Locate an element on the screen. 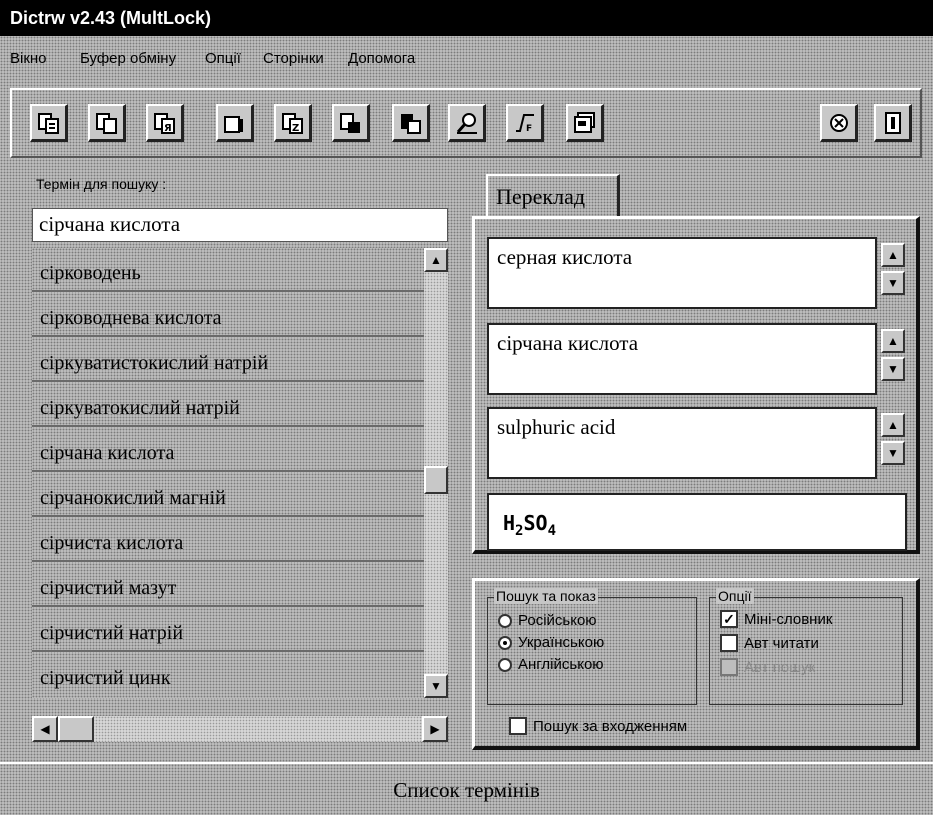 The height and width of the screenshot is (815, 933). list-item: сірчиста кислота is located at coordinates (228, 540).